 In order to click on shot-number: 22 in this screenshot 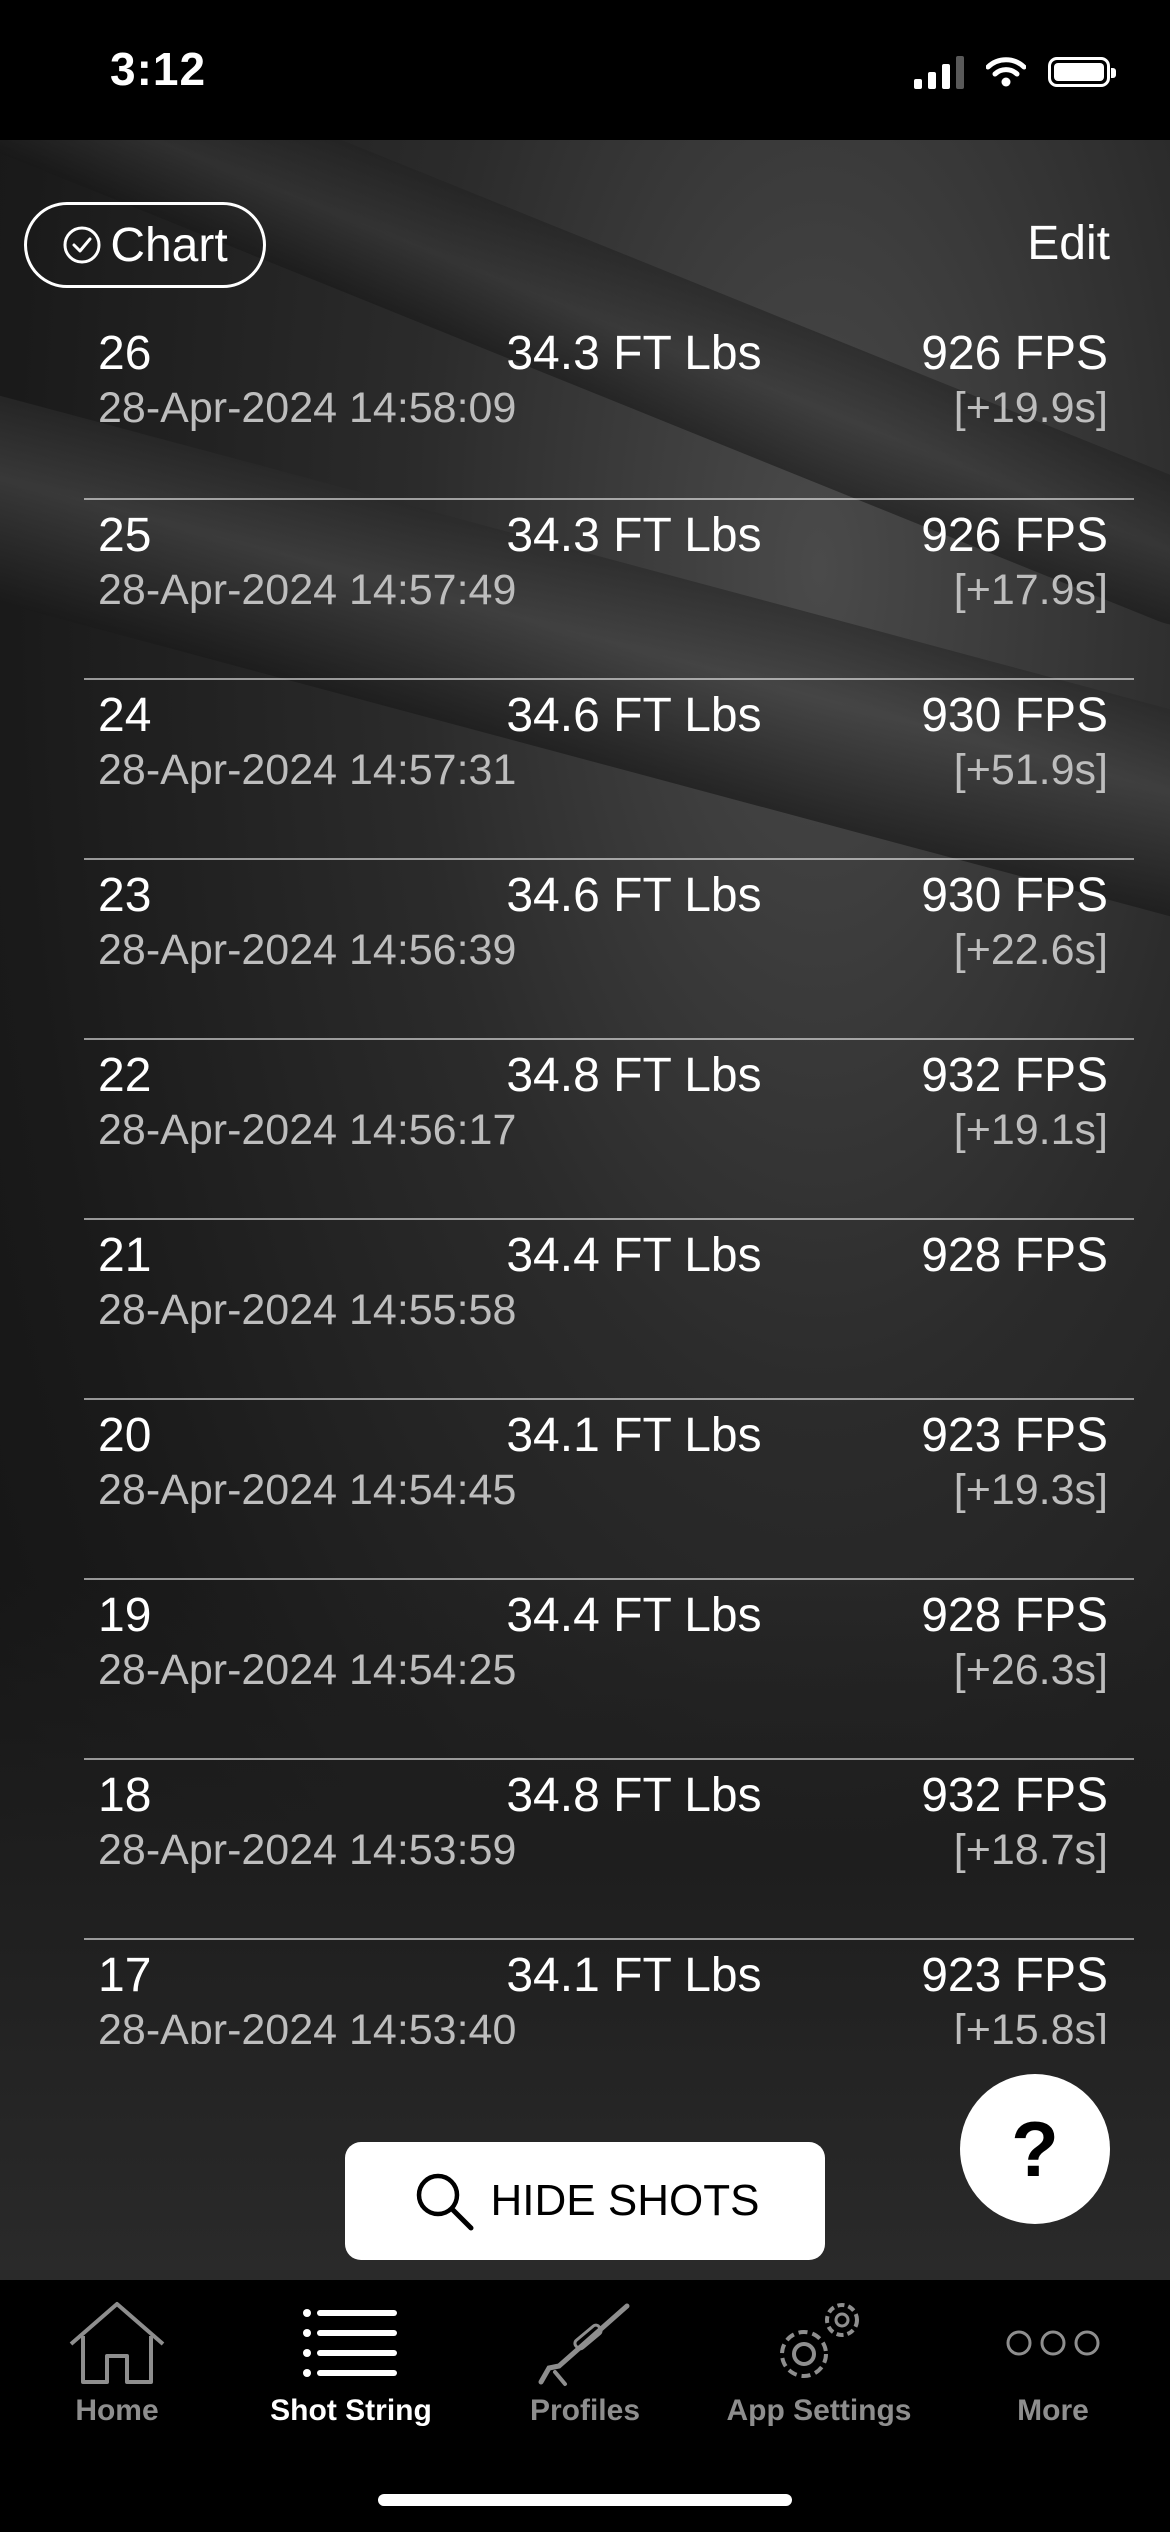, I will do `click(125, 1075)`.